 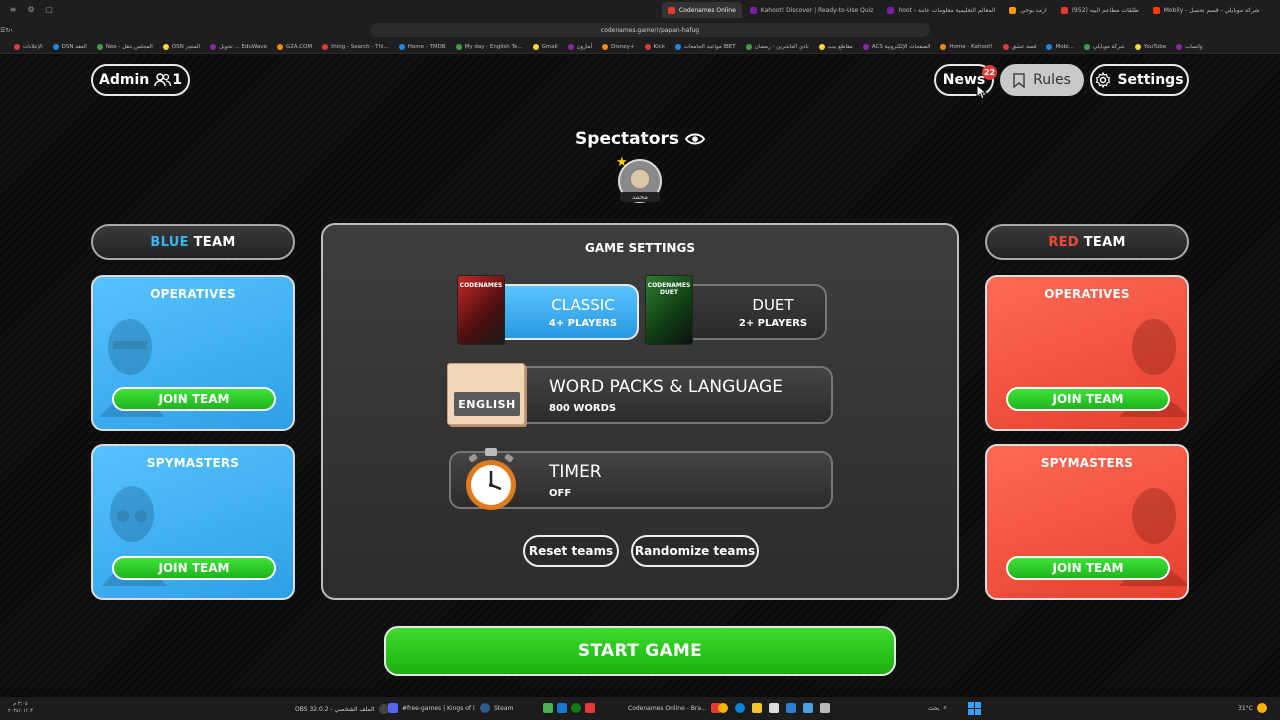 I want to click on bookmark-item: مقاطع بيت, so click(x=835, y=46).